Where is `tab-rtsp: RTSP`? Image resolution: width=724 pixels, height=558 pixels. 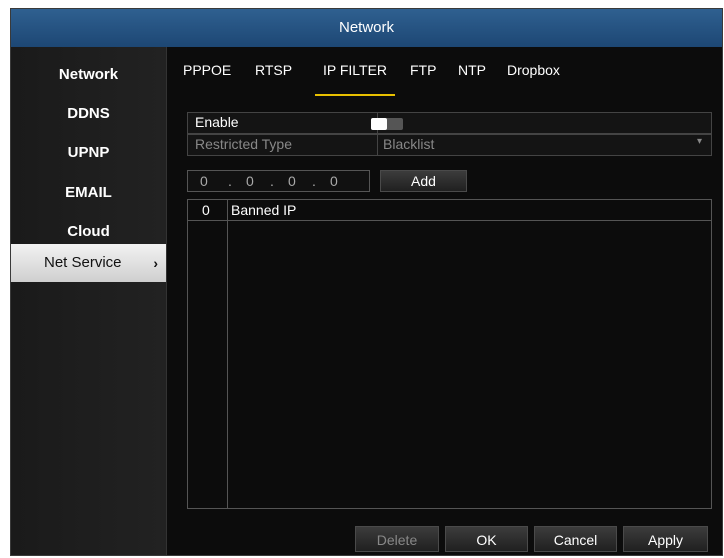 tab-rtsp: RTSP is located at coordinates (273, 77).